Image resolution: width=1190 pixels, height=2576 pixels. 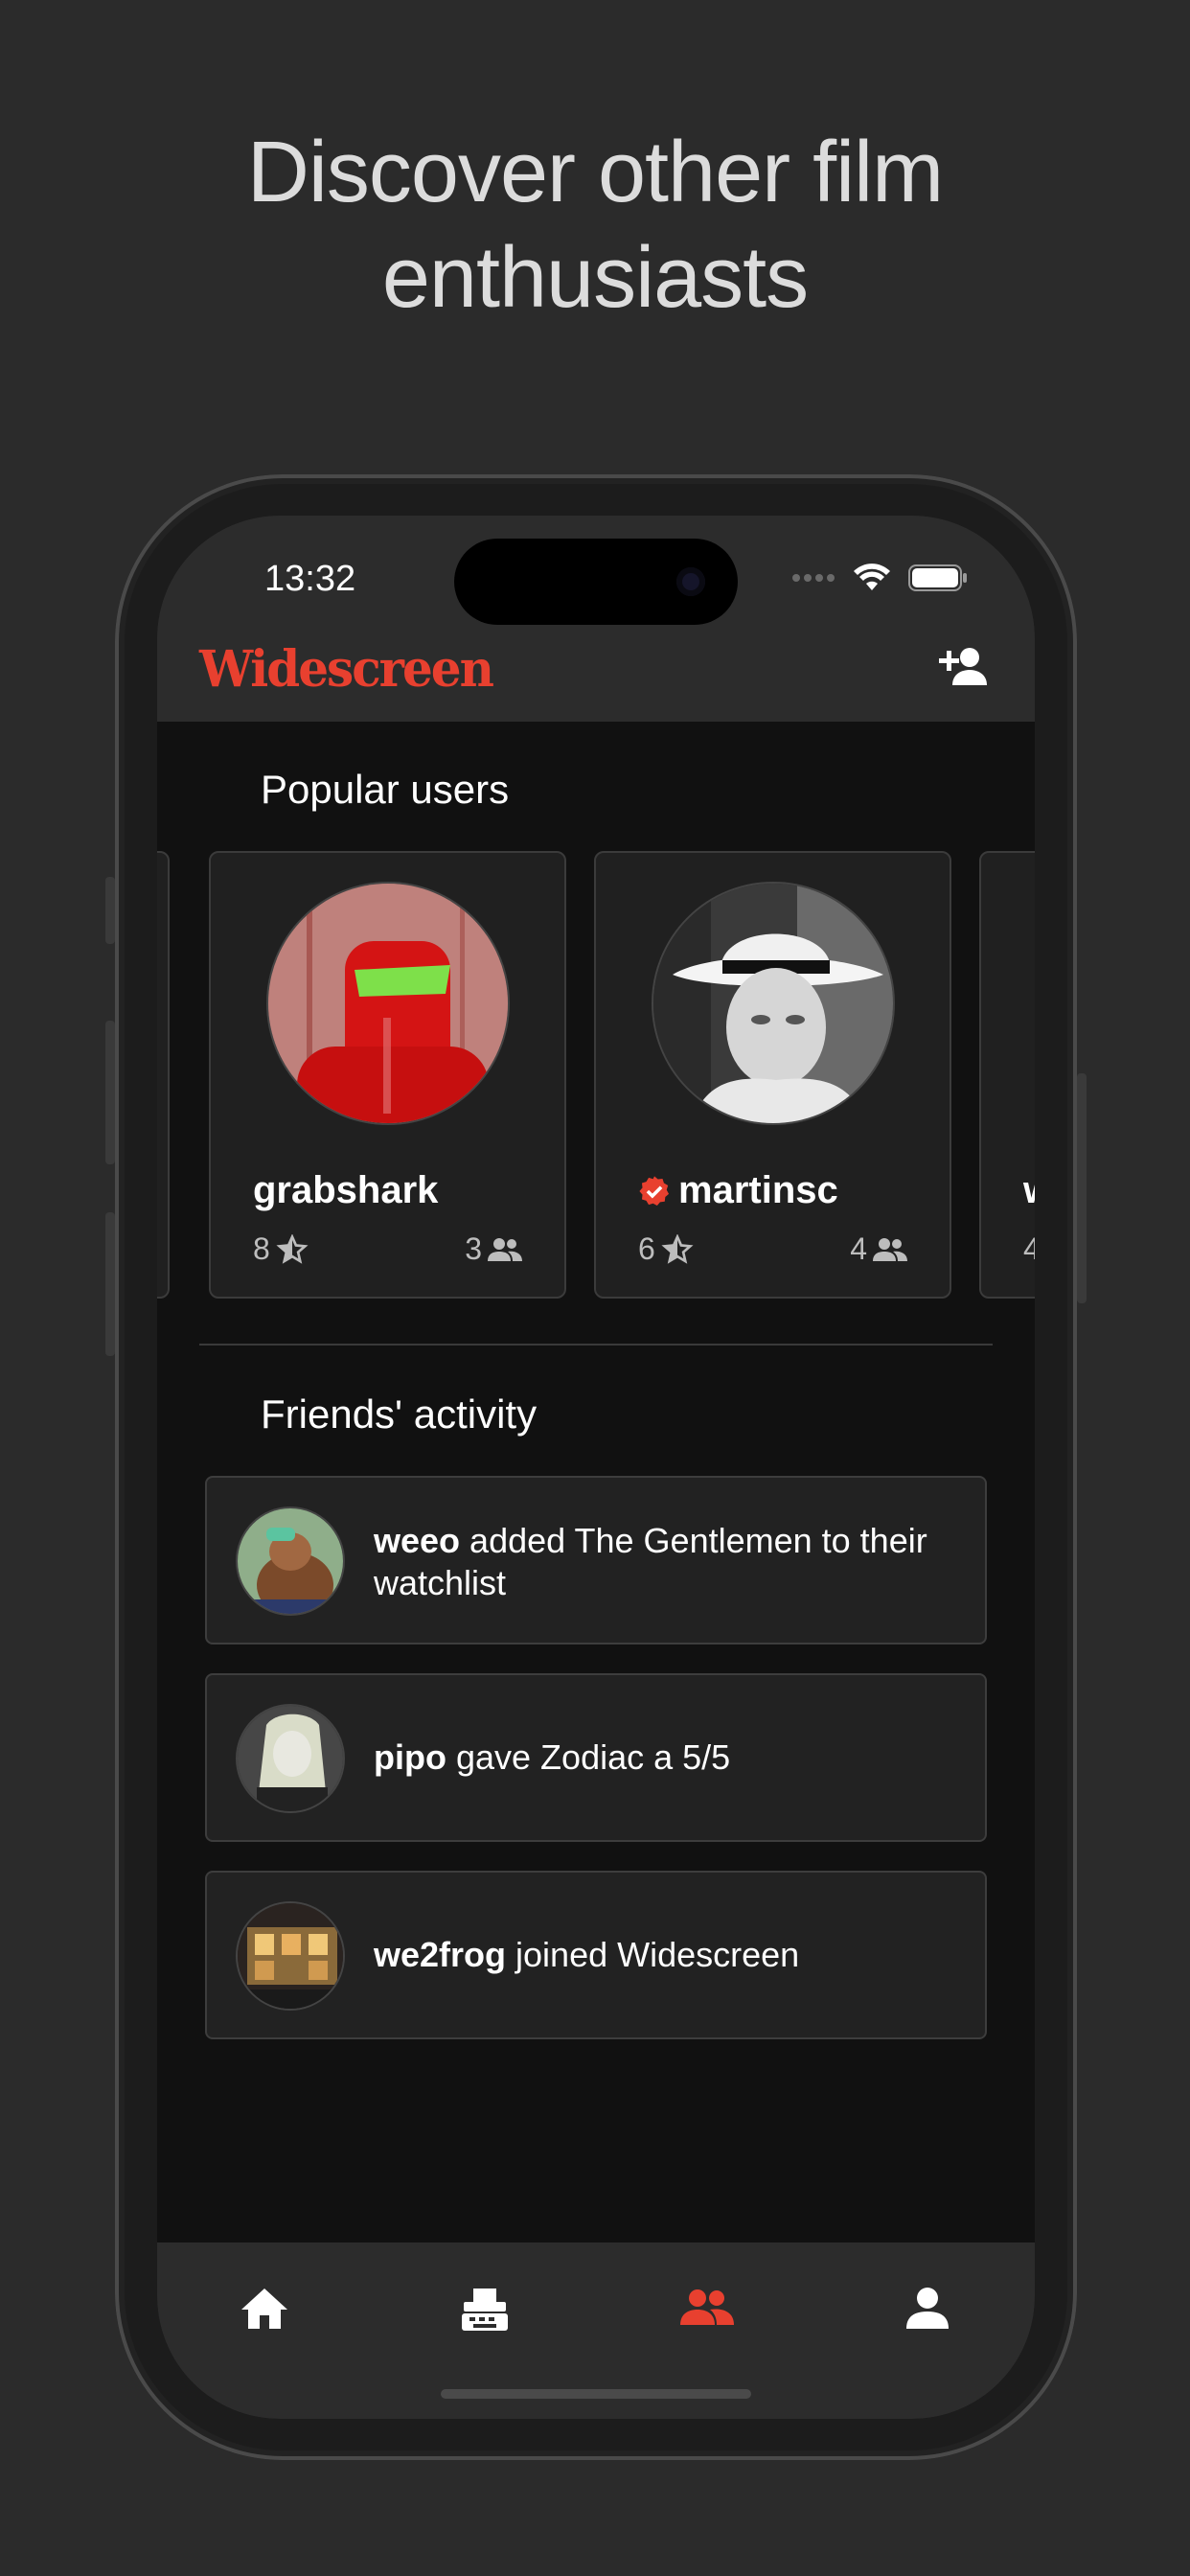 I want to click on ratings-count: 8, so click(x=281, y=1249).